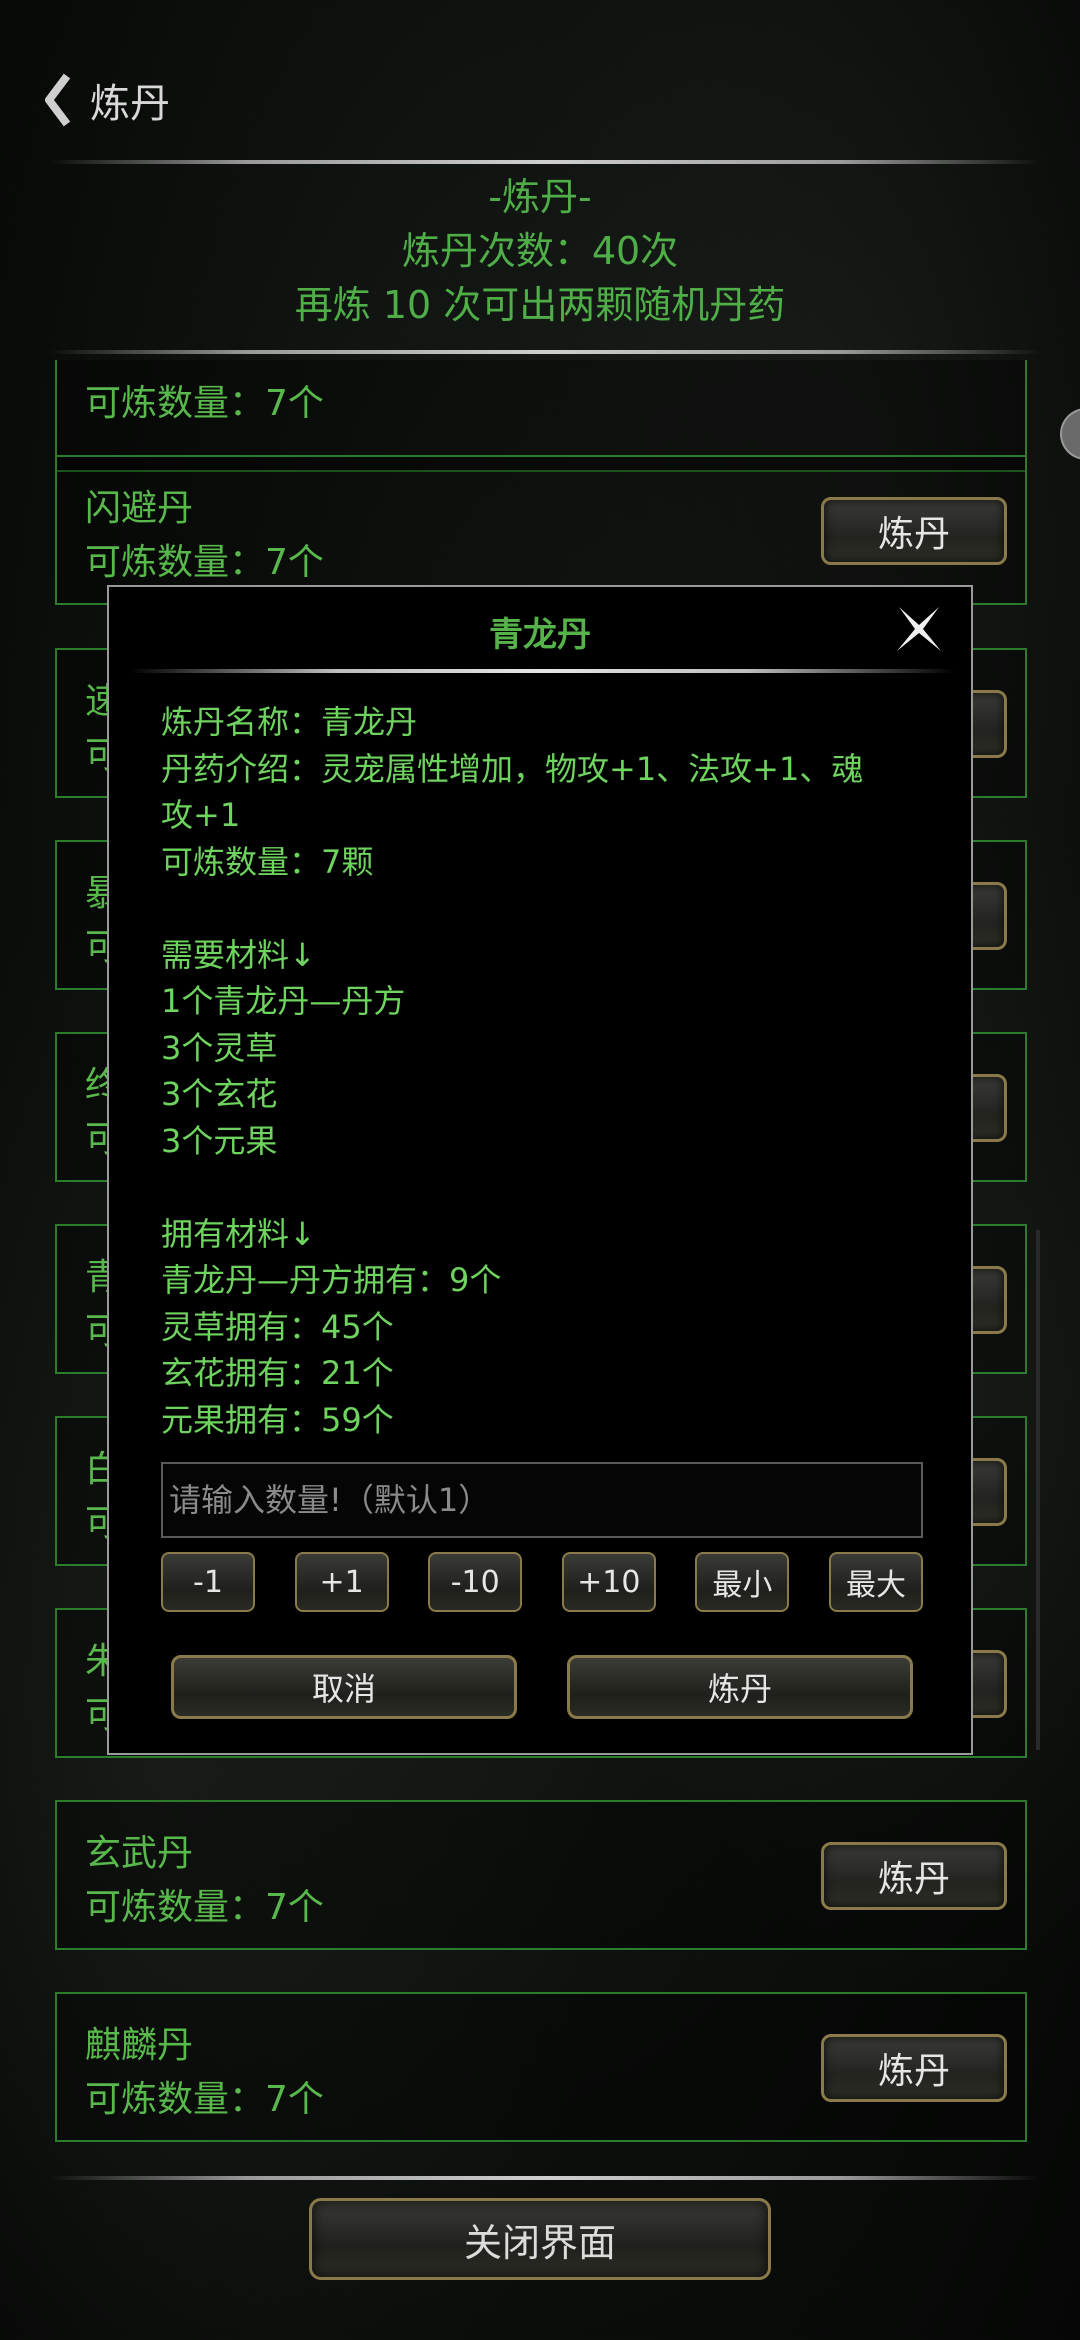  What do you see at coordinates (545, 352) in the screenshot?
I see `header-divider-bottom` at bounding box center [545, 352].